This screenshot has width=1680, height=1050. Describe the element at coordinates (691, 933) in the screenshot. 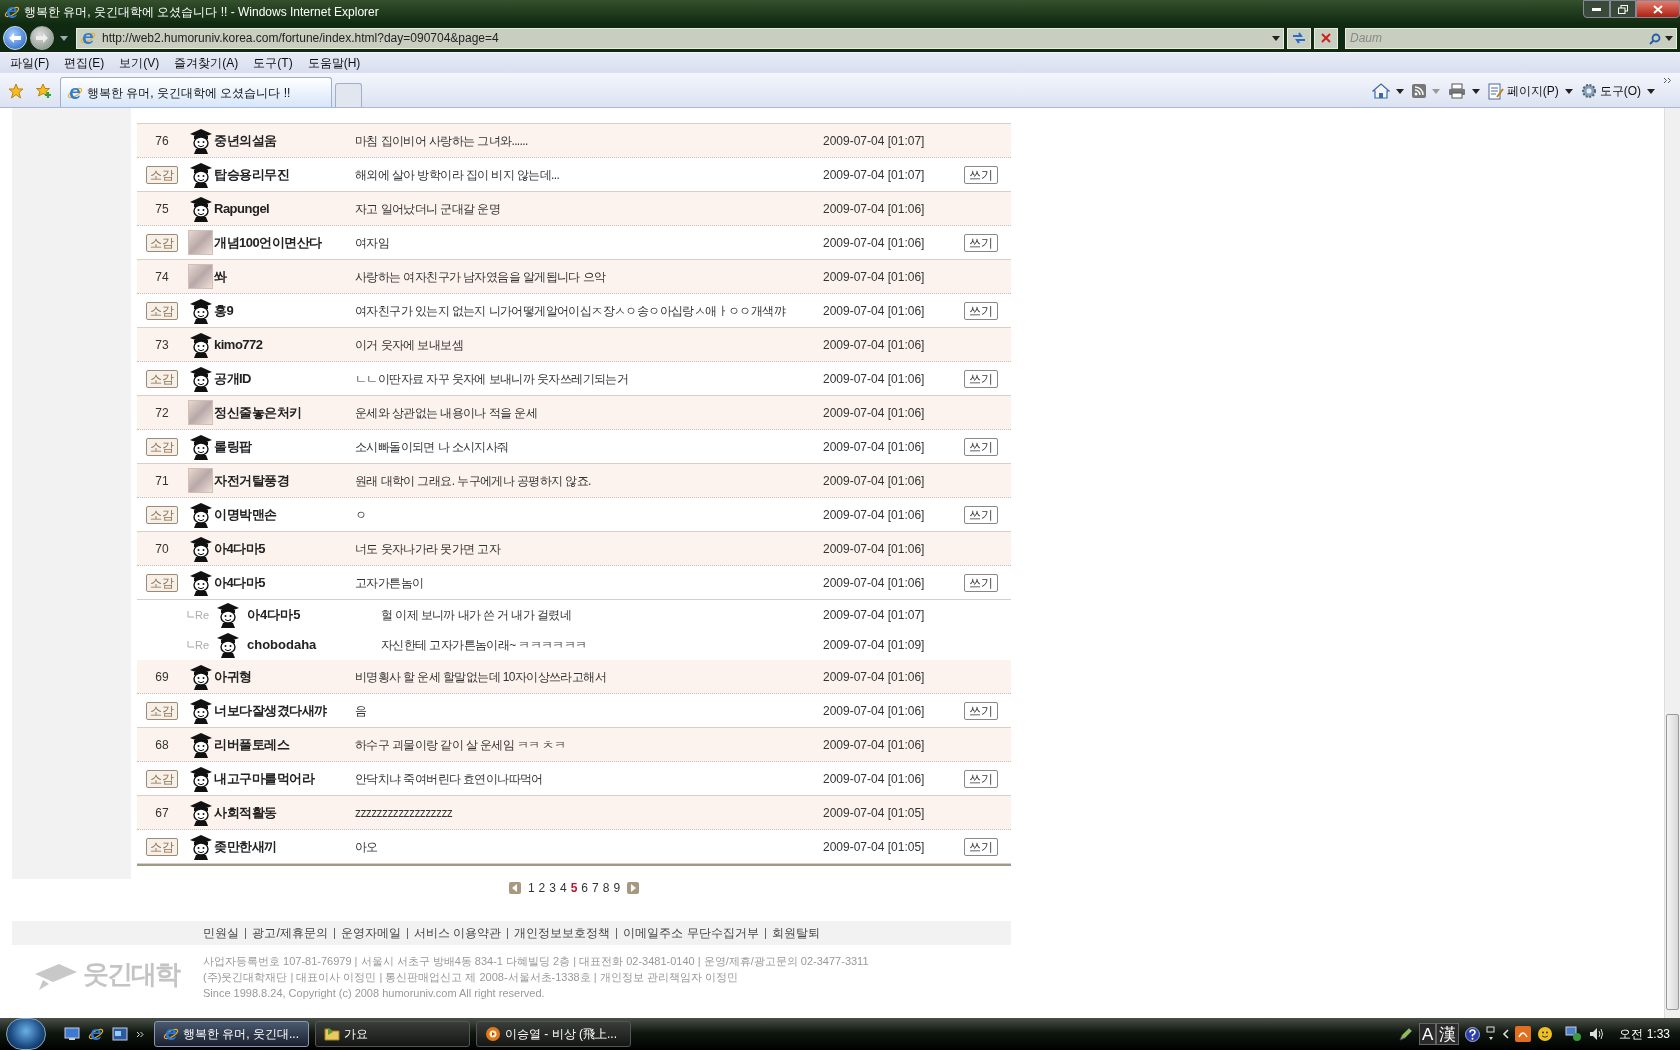

I see `footer-link: 이메일주소 무단수집거부` at that location.